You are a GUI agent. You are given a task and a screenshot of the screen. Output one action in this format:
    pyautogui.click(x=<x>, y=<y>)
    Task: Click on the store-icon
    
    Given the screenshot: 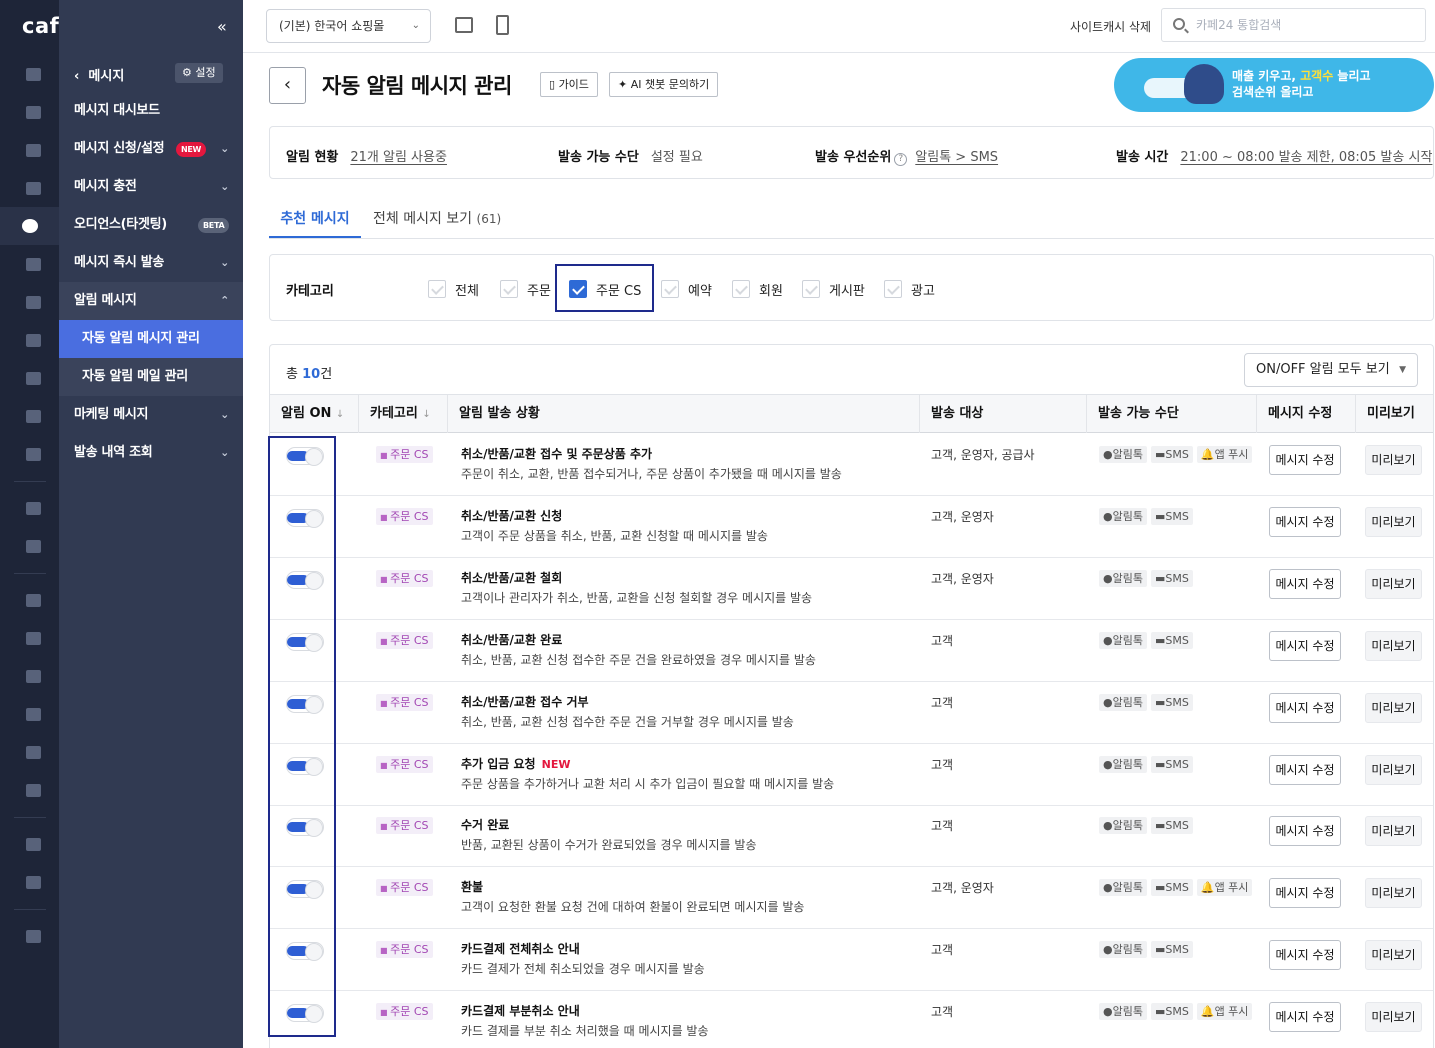 What is the action you would take?
    pyautogui.click(x=33, y=752)
    